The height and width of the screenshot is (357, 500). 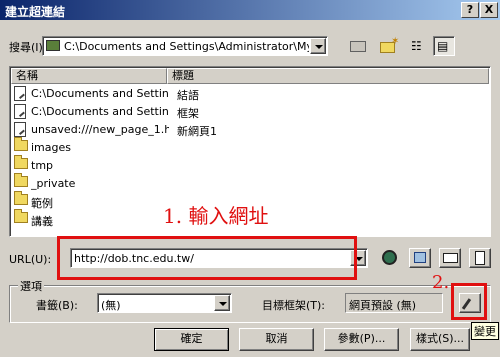 I want to click on envelope-icon, so click(x=450, y=258).